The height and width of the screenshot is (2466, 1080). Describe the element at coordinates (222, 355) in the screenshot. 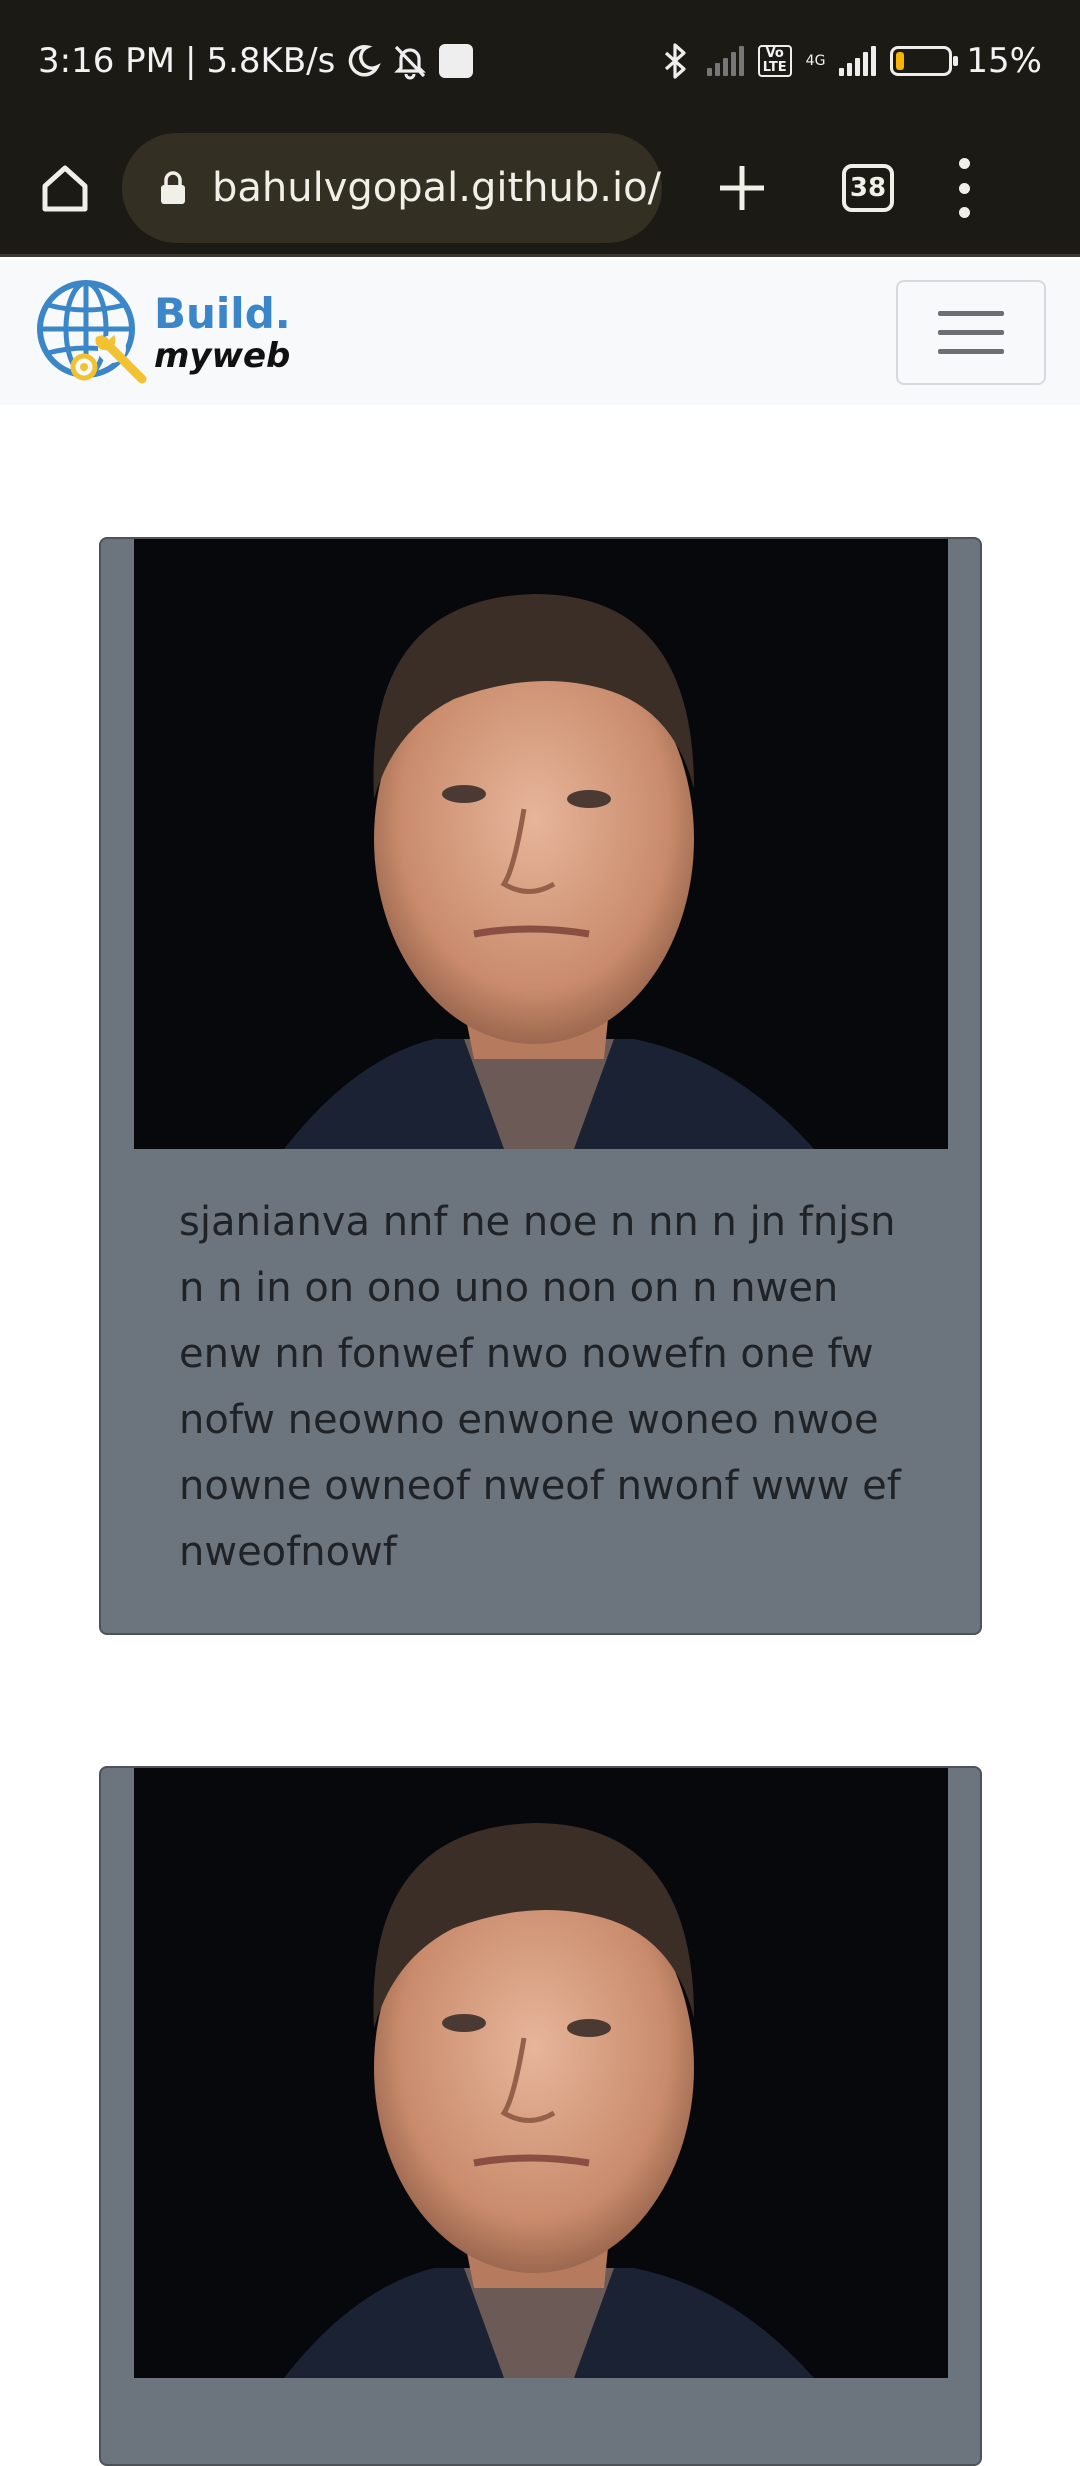

I see `brand-subtitle: myweb` at that location.